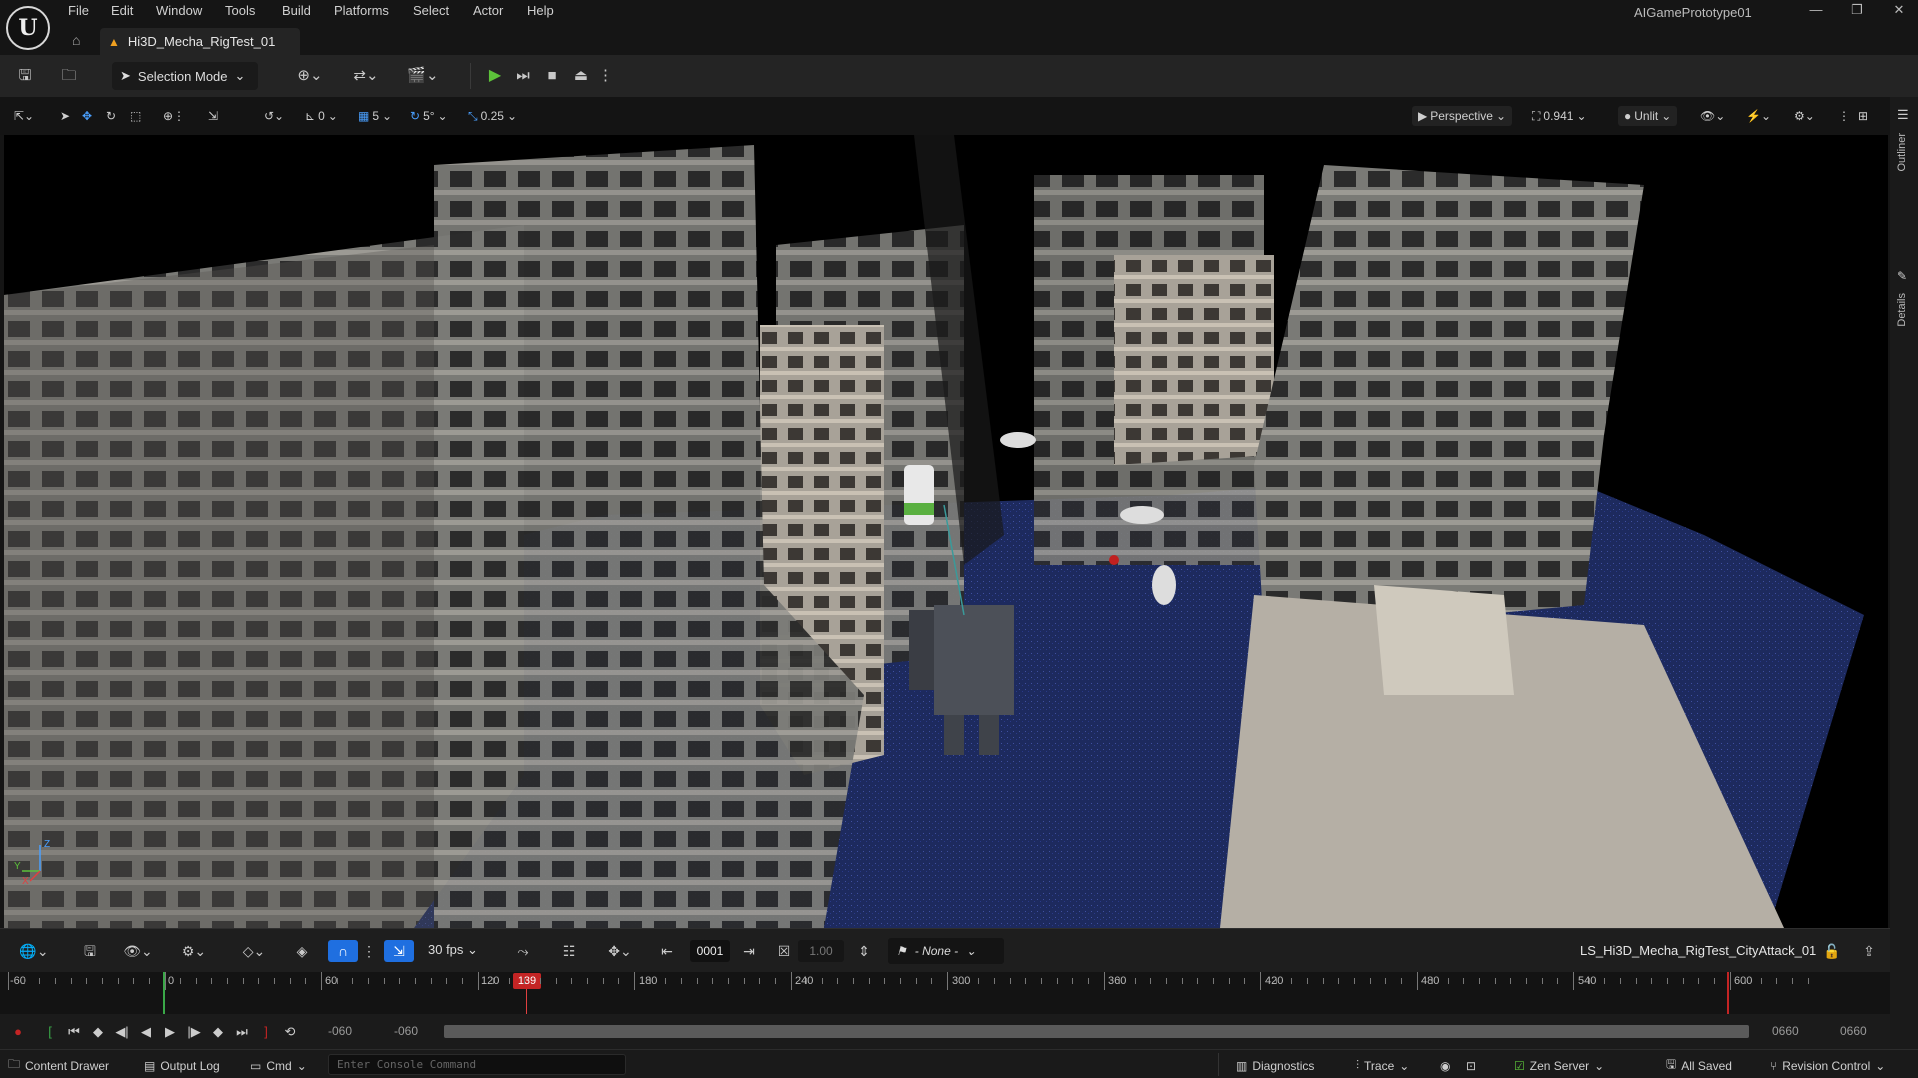 The width and height of the screenshot is (1918, 1078). What do you see at coordinates (78, 13) in the screenshot?
I see `menu-file: File` at bounding box center [78, 13].